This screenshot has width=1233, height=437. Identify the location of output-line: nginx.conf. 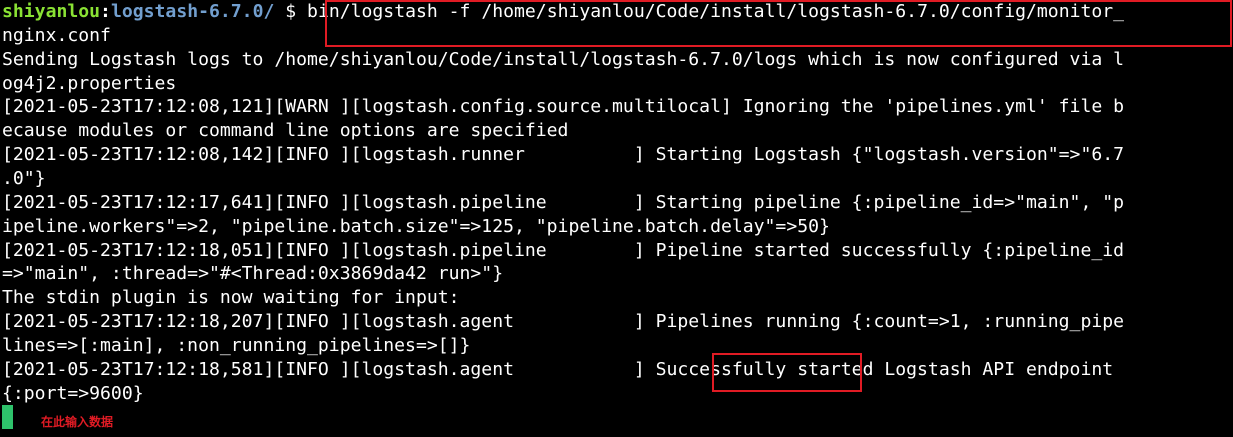
(56, 35).